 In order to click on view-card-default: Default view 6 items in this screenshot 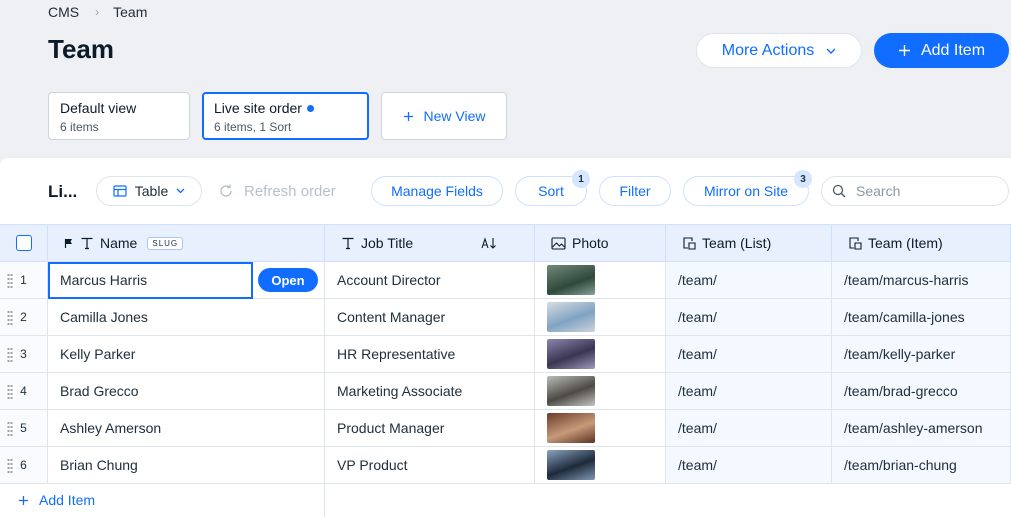, I will do `click(119, 116)`.